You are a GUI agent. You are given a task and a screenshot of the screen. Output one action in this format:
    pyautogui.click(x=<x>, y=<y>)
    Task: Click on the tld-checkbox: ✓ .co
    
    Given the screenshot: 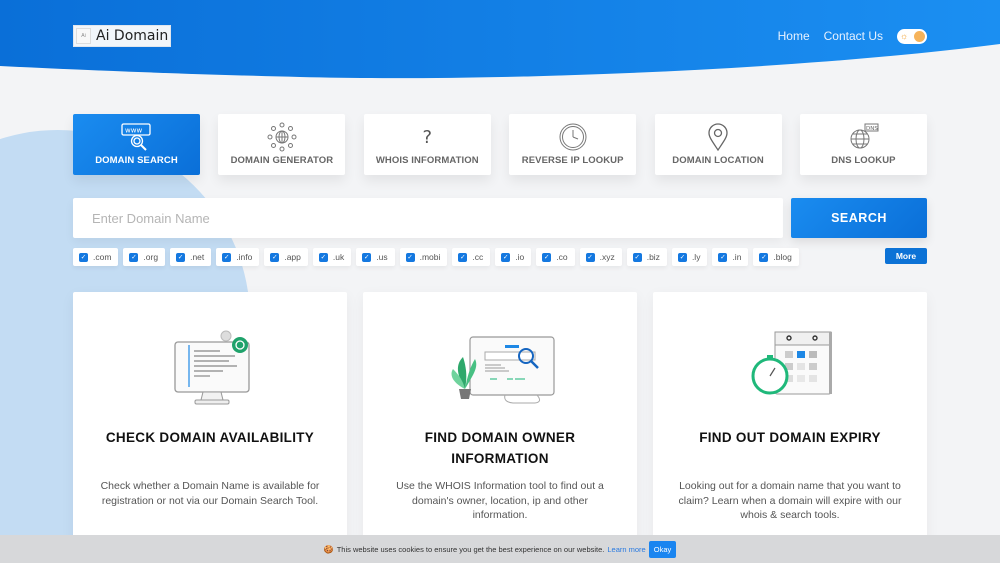 What is the action you would take?
    pyautogui.click(x=555, y=257)
    